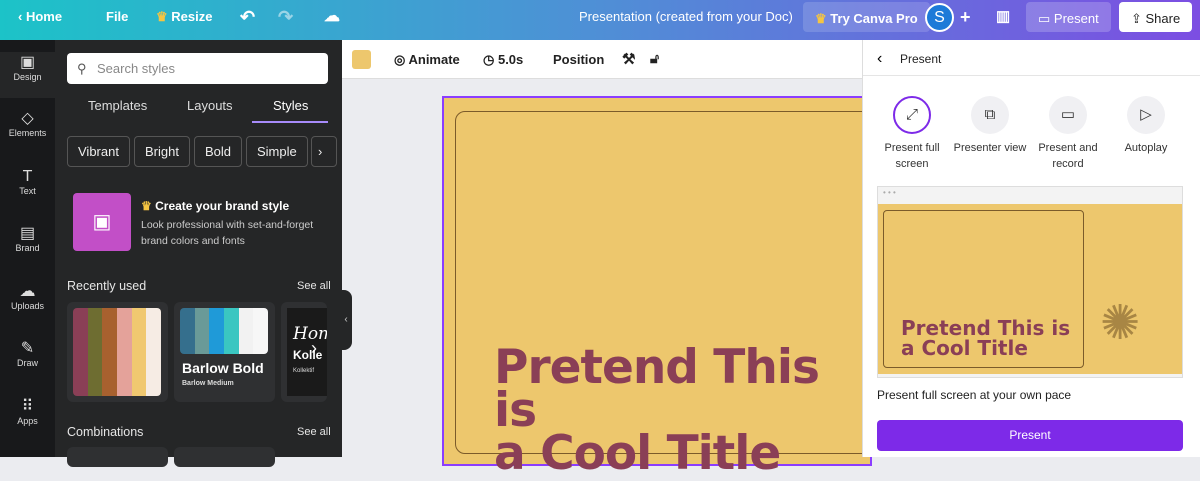 The height and width of the screenshot is (481, 1200). I want to click on preview-title-line: Pretend This is, so click(986, 328).